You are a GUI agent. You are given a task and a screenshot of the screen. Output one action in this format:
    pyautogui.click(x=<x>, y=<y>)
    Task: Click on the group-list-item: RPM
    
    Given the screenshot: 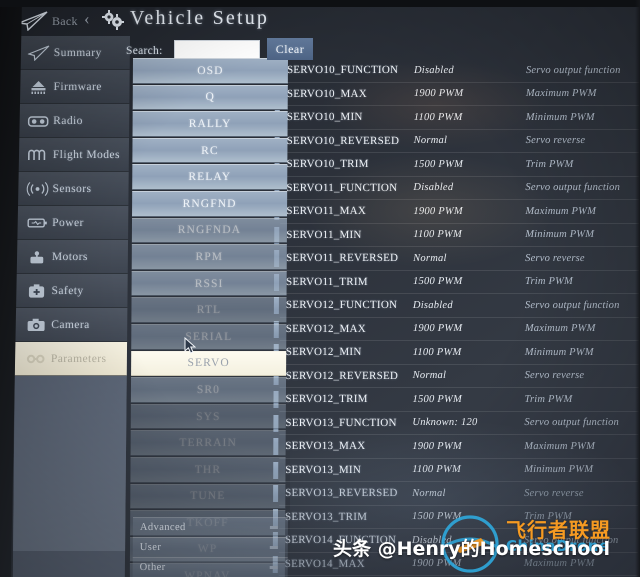 What is the action you would take?
    pyautogui.click(x=209, y=257)
    